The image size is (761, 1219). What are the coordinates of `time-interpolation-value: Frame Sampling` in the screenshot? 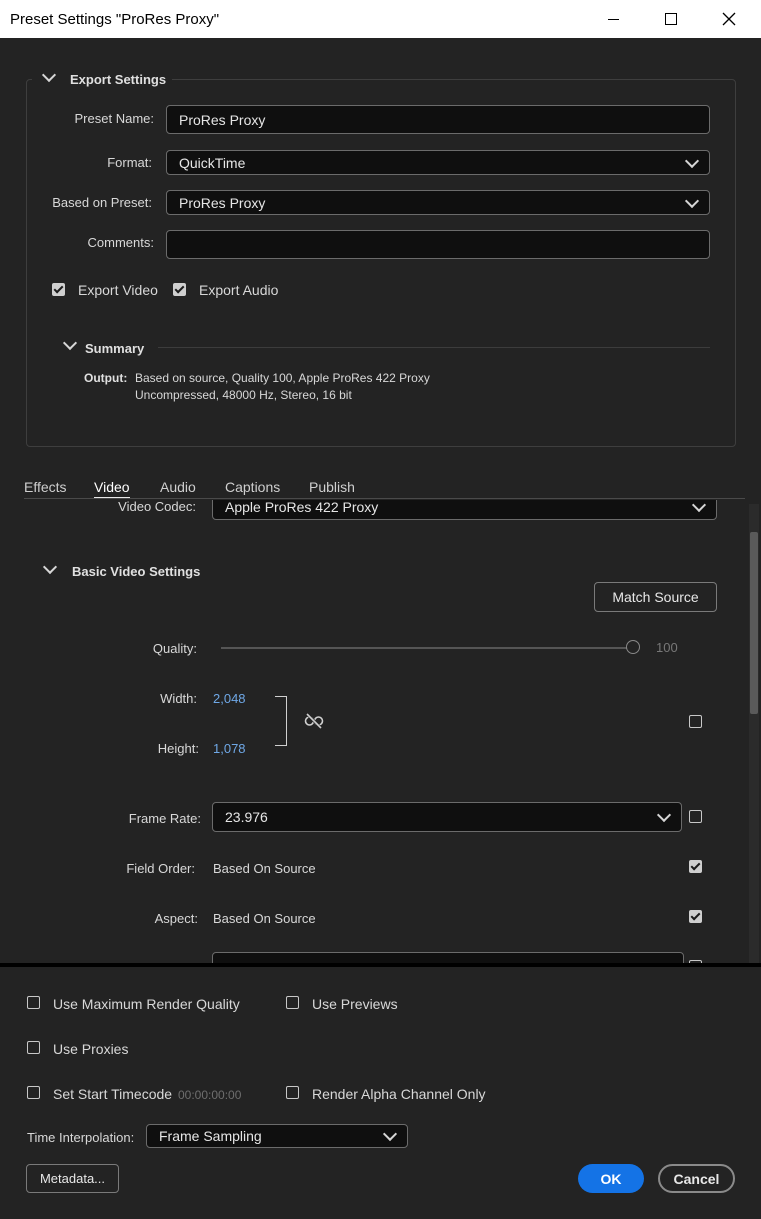 It's located at (210, 1136).